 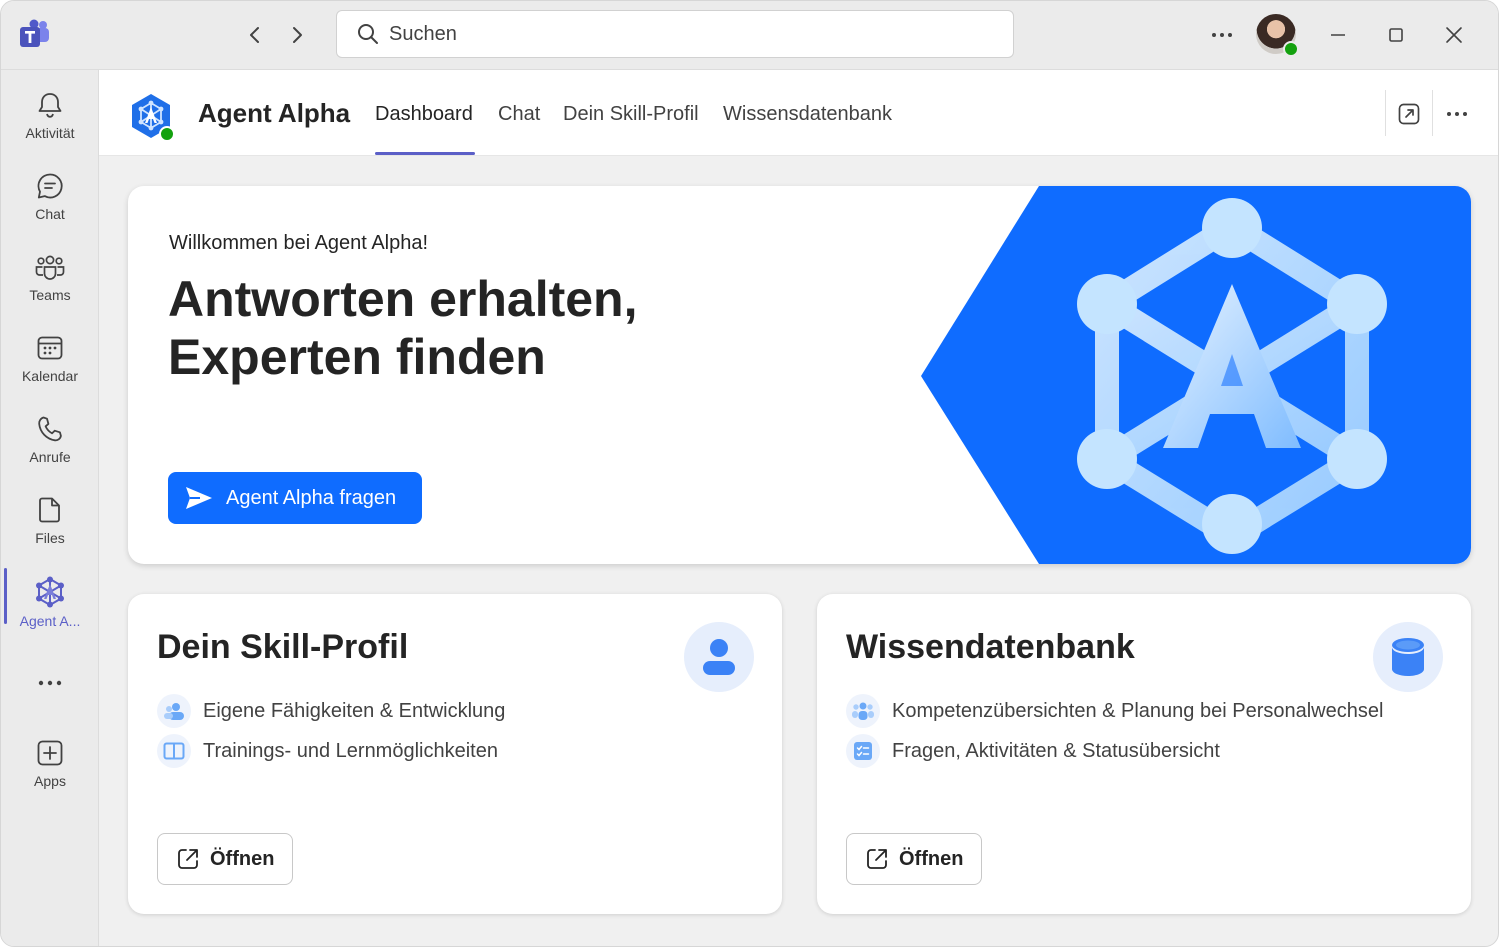 What do you see at coordinates (35, 34) in the screenshot?
I see `teams-logo-icon` at bounding box center [35, 34].